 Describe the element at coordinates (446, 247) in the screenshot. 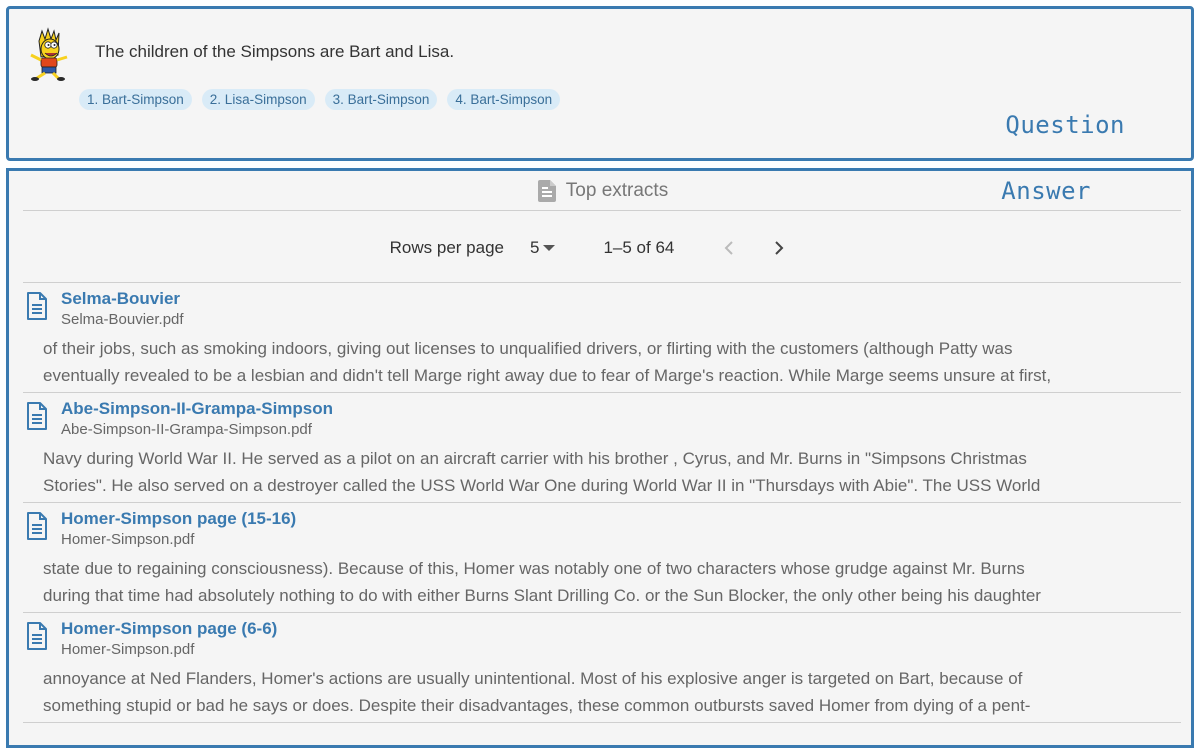

I see `rows-per-page-label: Rows per page` at that location.